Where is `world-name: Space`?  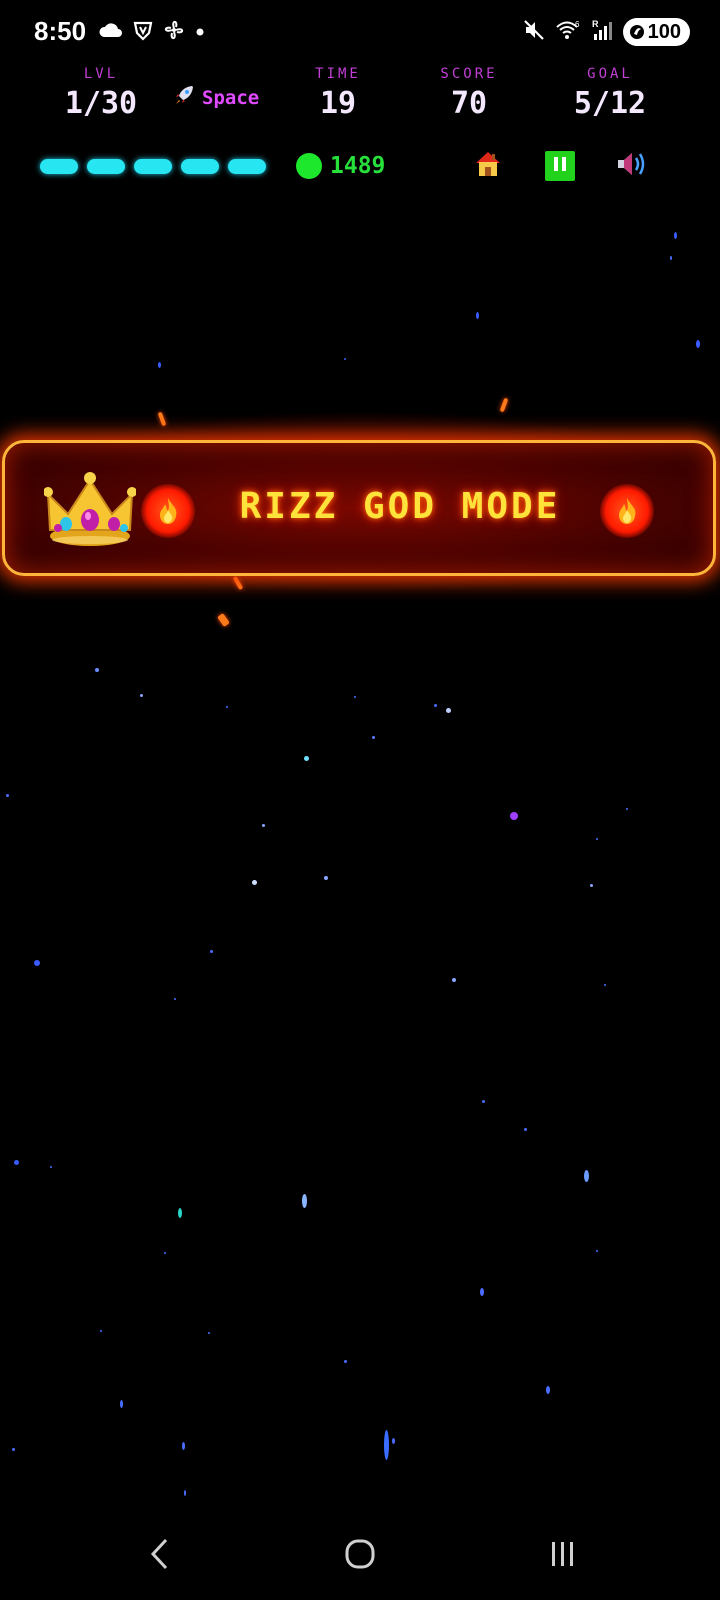
world-name: Space is located at coordinates (231, 97).